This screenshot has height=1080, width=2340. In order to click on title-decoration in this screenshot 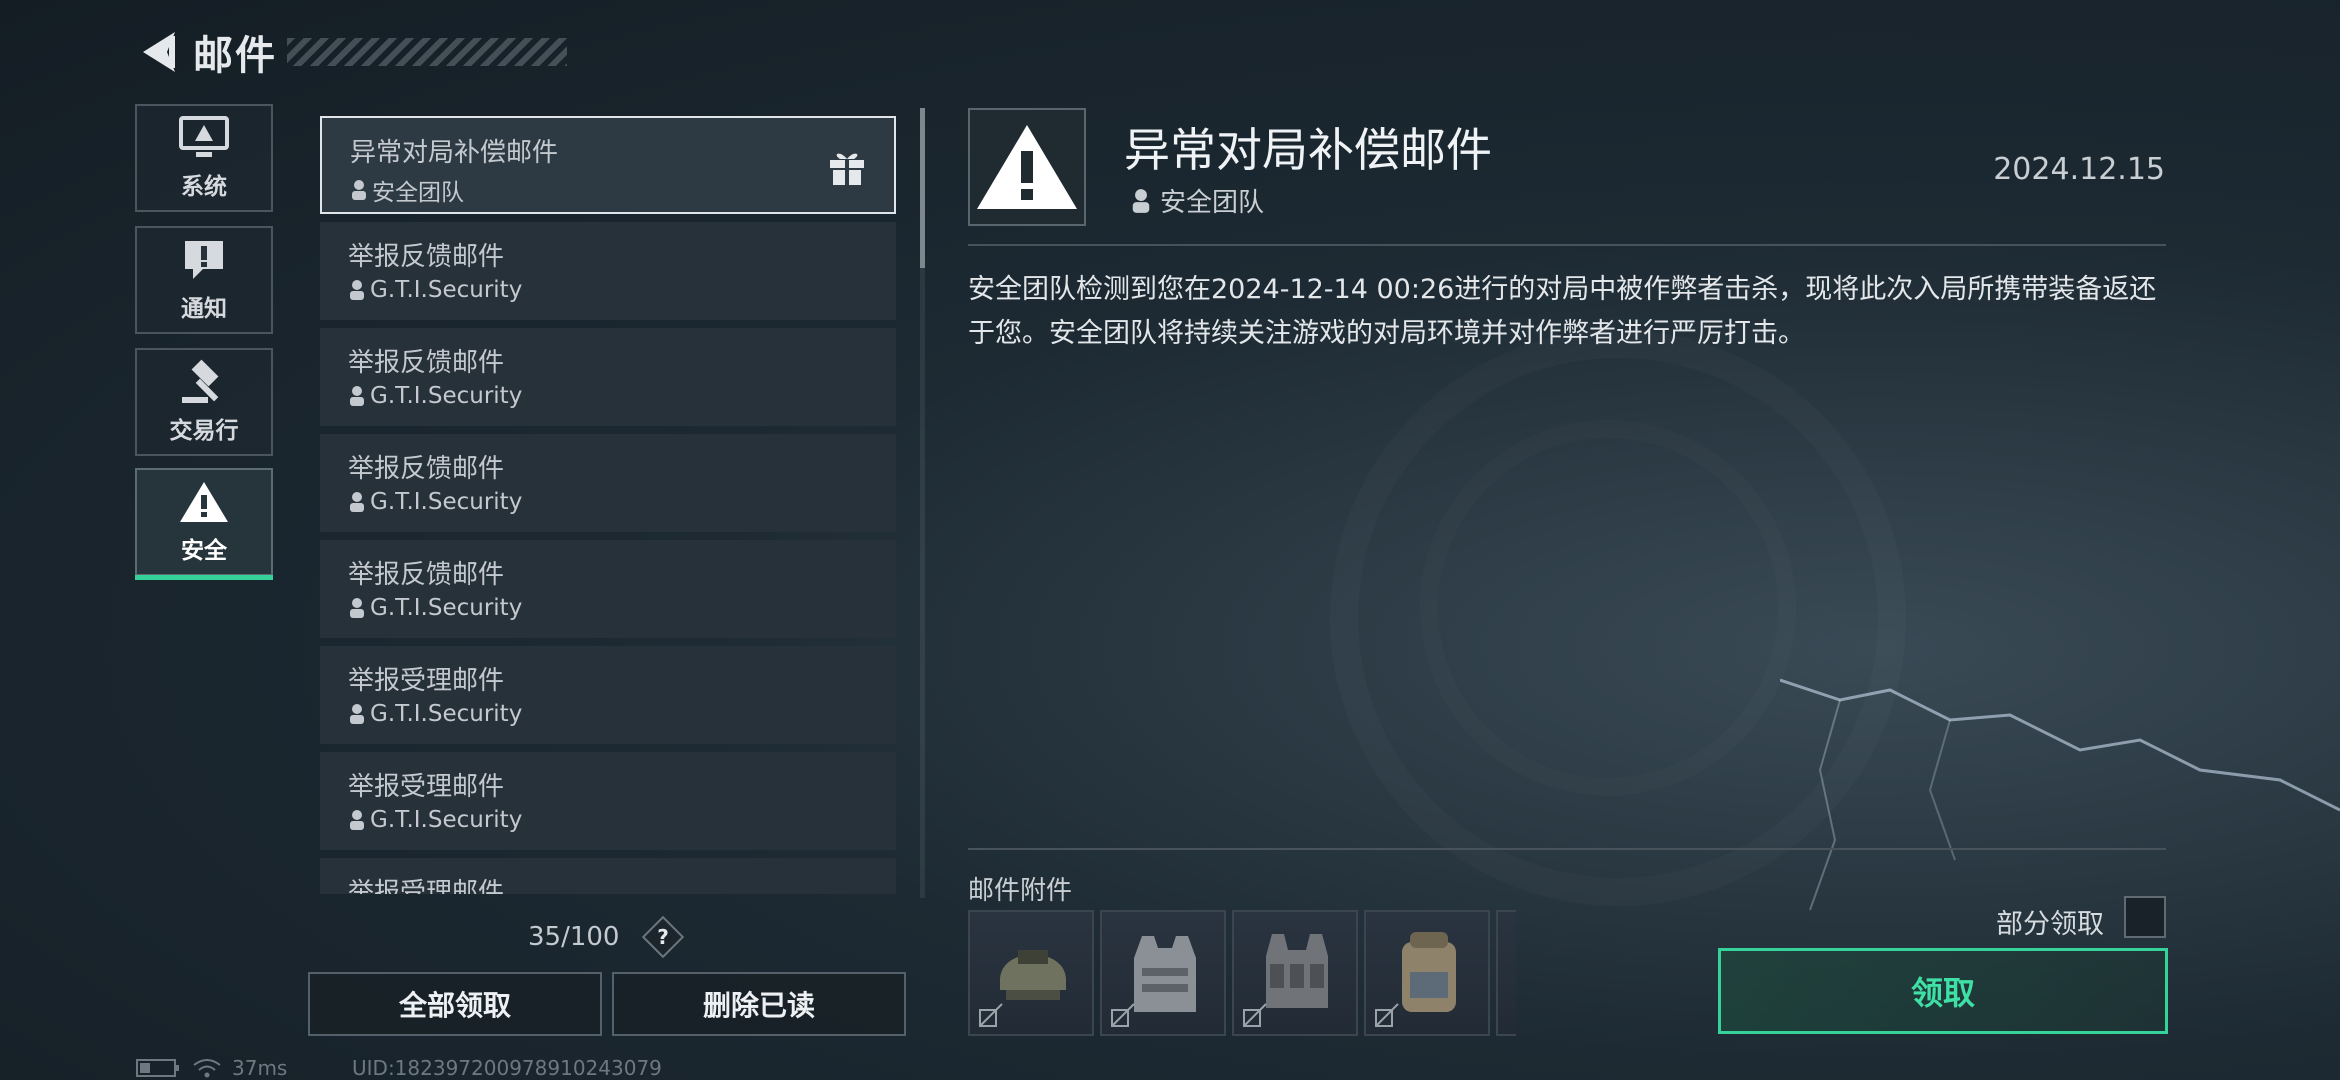, I will do `click(427, 52)`.